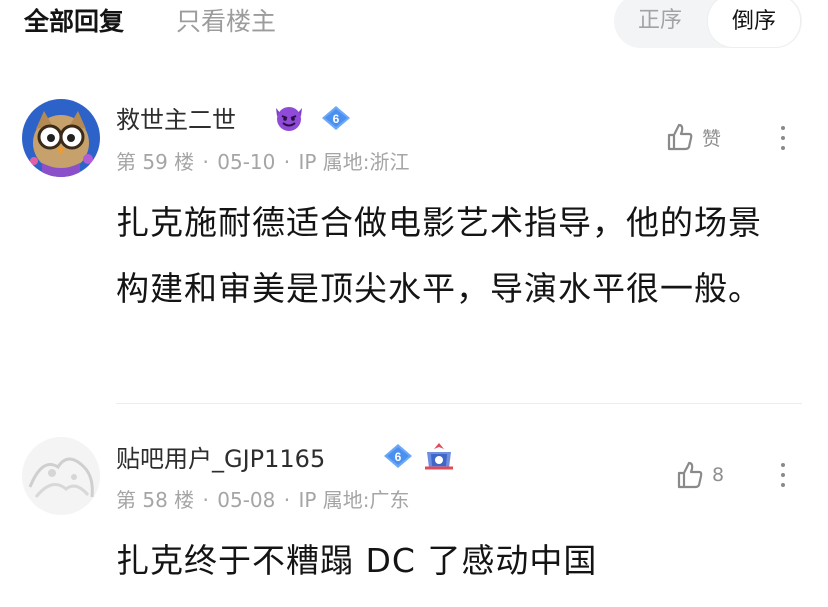  Describe the element at coordinates (718, 475) in the screenshot. I see `like-count: 8` at that location.